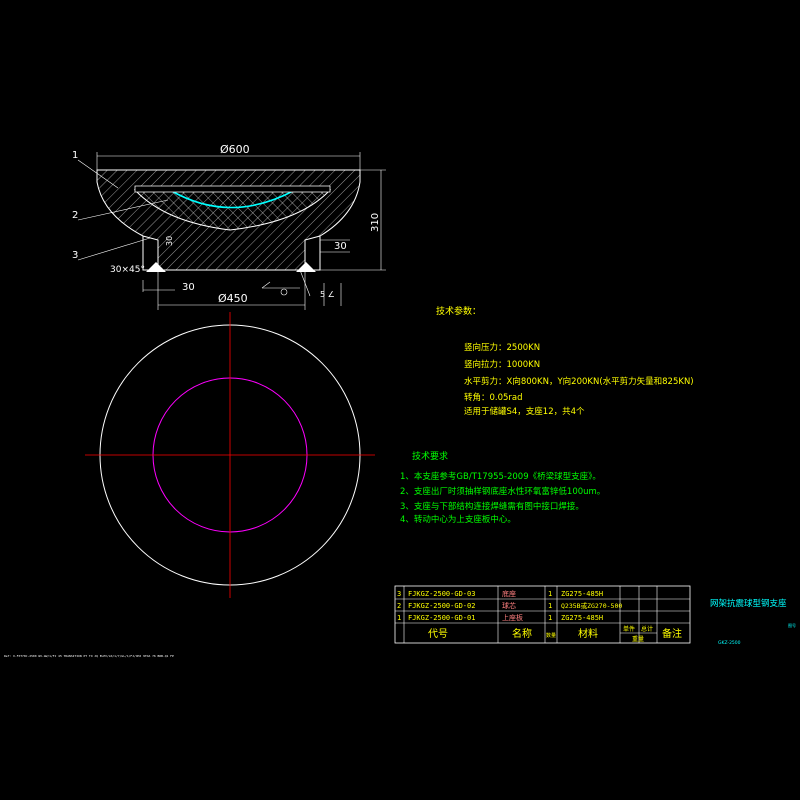  What do you see at coordinates (75, 155) in the screenshot?
I see `svg-text: 1` at bounding box center [75, 155].